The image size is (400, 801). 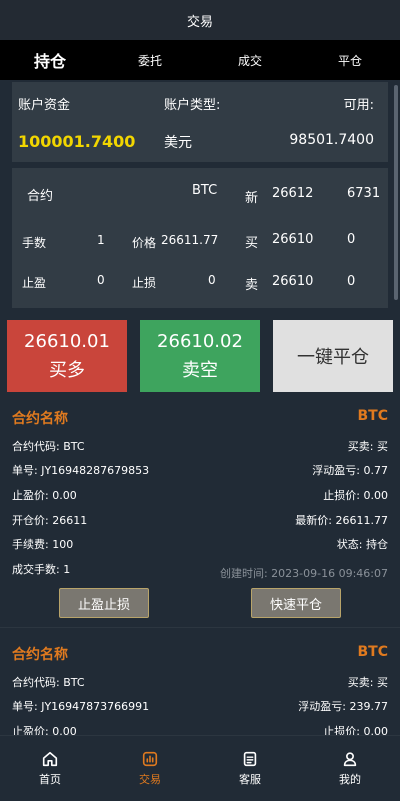 What do you see at coordinates (350, 759) in the screenshot?
I see `user-icon` at bounding box center [350, 759].